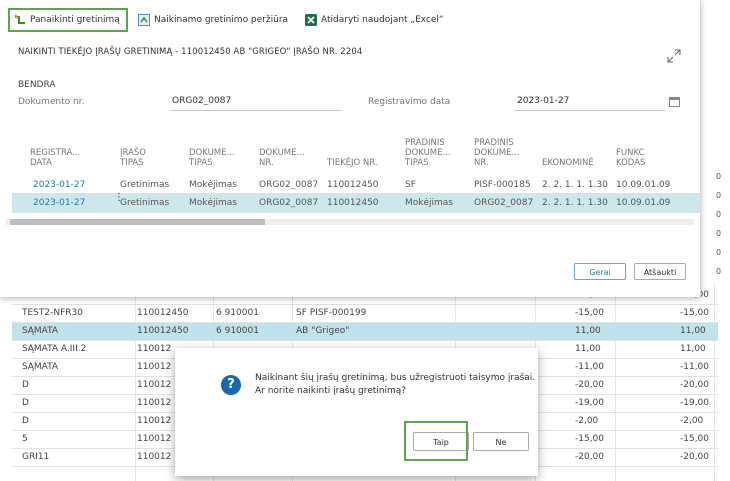 The width and height of the screenshot is (730, 481). I want to click on unapply-button: Panaikinti gretinimą, so click(68, 20).